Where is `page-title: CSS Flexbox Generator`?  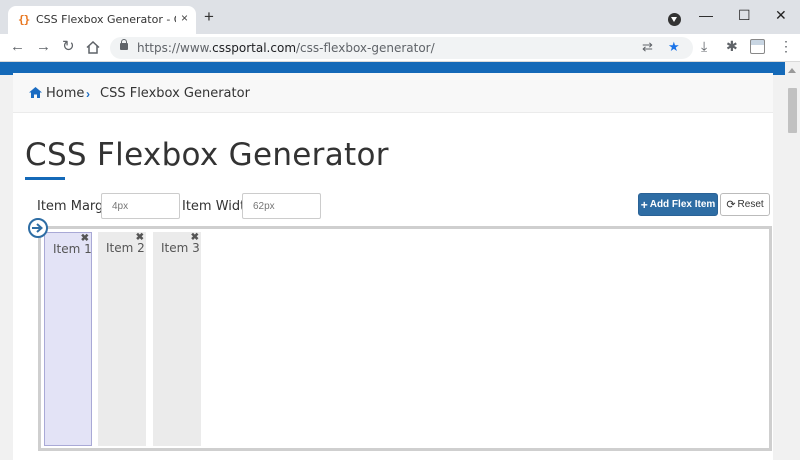
page-title: CSS Flexbox Generator is located at coordinates (207, 155).